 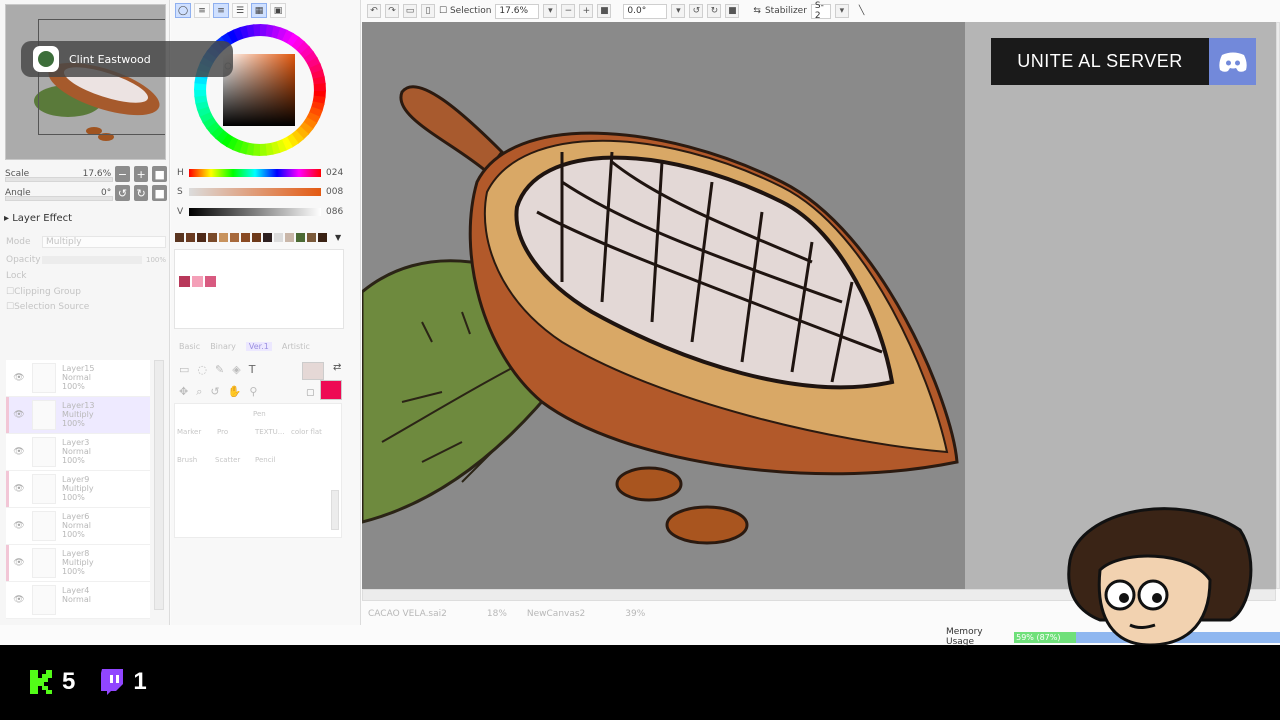 What do you see at coordinates (861, 11) in the screenshot?
I see `line-tool-icon: ╲` at bounding box center [861, 11].